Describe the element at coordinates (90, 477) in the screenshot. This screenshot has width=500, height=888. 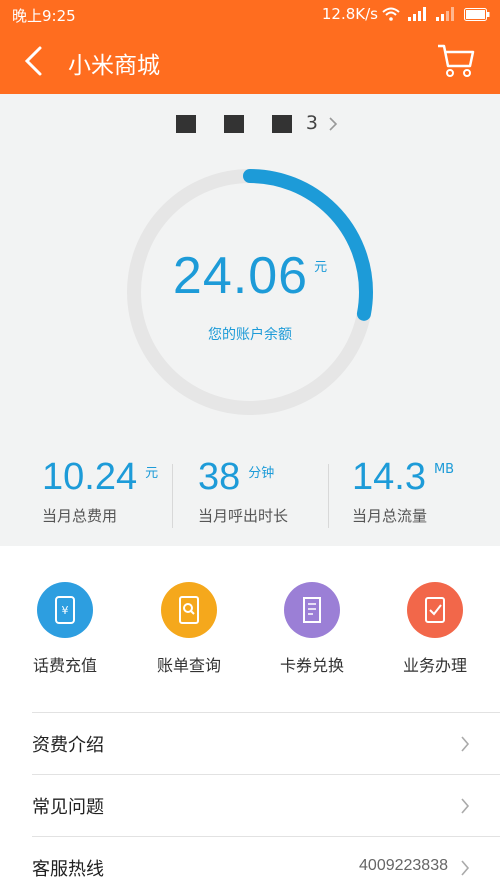
I see `stat-value: 10.24` at that location.